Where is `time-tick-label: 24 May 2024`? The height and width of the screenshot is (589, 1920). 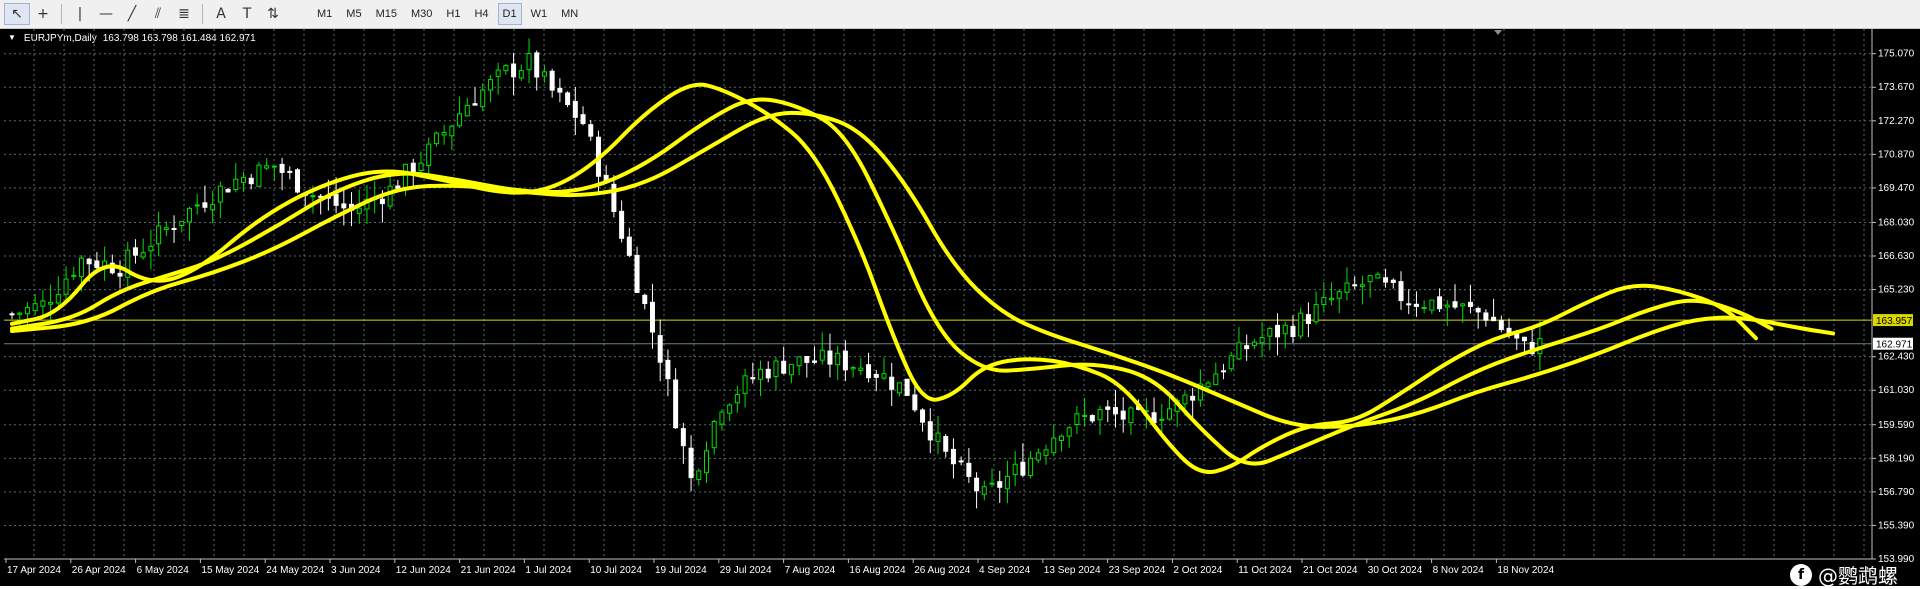 time-tick-label: 24 May 2024 is located at coordinates (295, 570).